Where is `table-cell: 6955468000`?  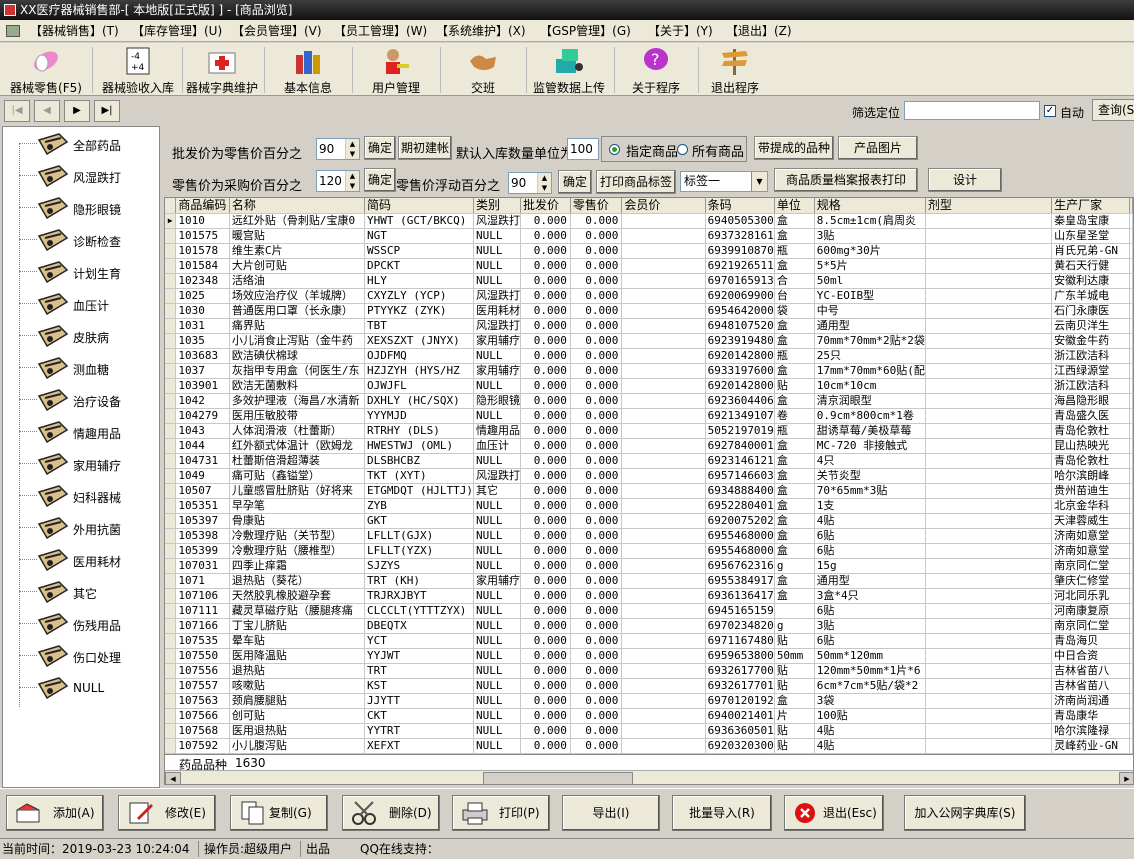
table-cell: 6955468000 is located at coordinates (740, 551).